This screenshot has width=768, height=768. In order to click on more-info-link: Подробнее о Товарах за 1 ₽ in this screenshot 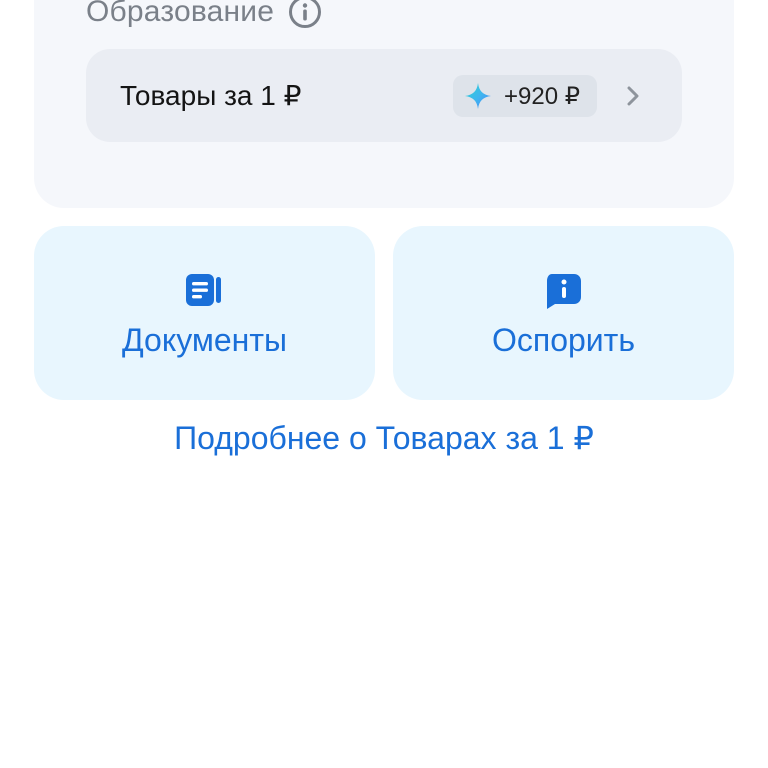, I will do `click(384, 438)`.